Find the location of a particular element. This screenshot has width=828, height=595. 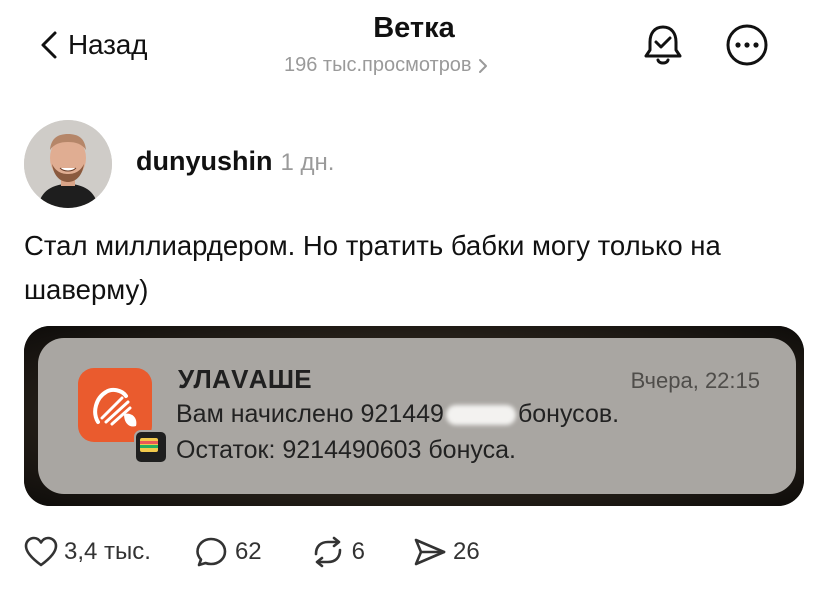

heart-icon is located at coordinates (41, 551).